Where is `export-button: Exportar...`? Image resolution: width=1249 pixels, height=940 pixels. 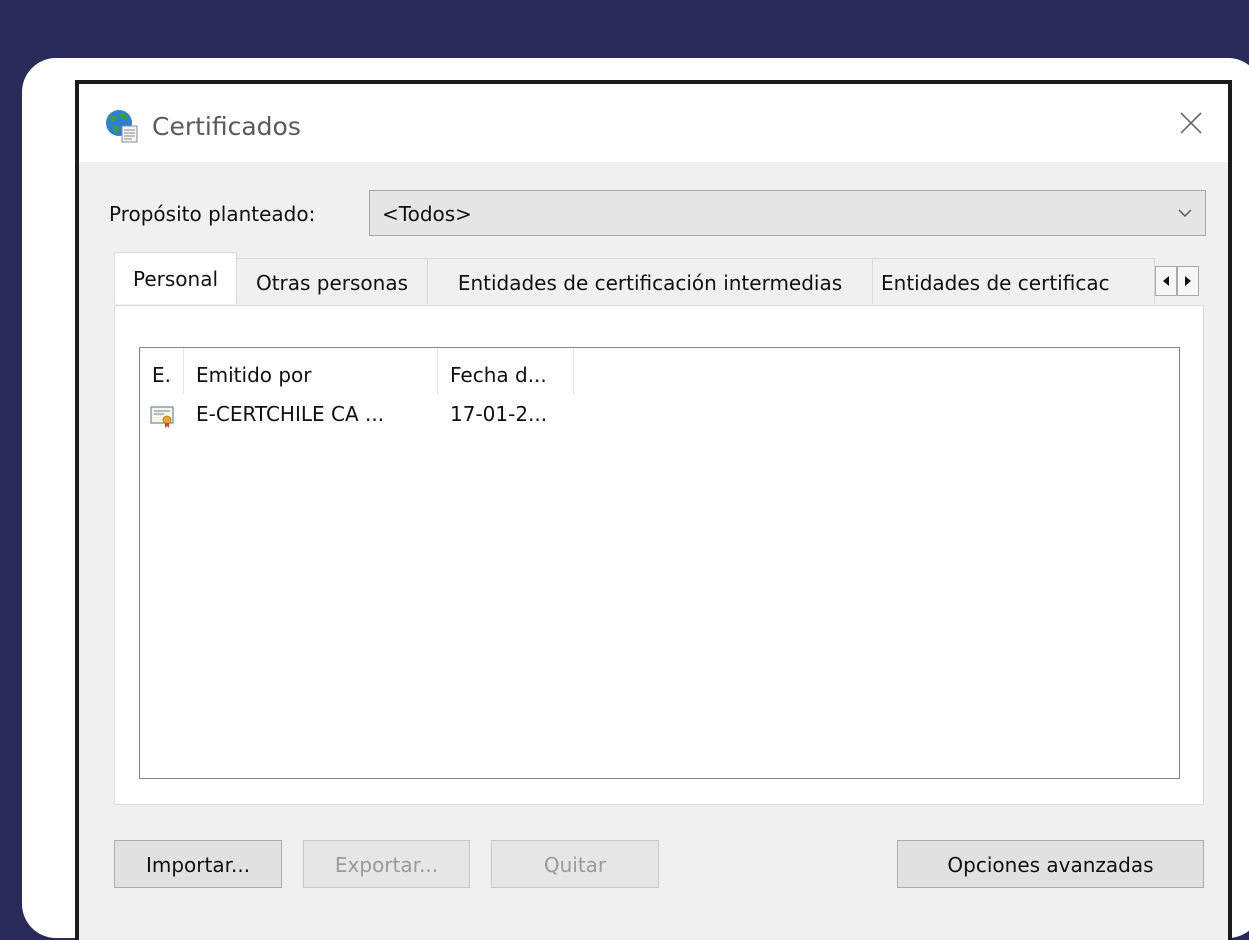 export-button: Exportar... is located at coordinates (386, 864).